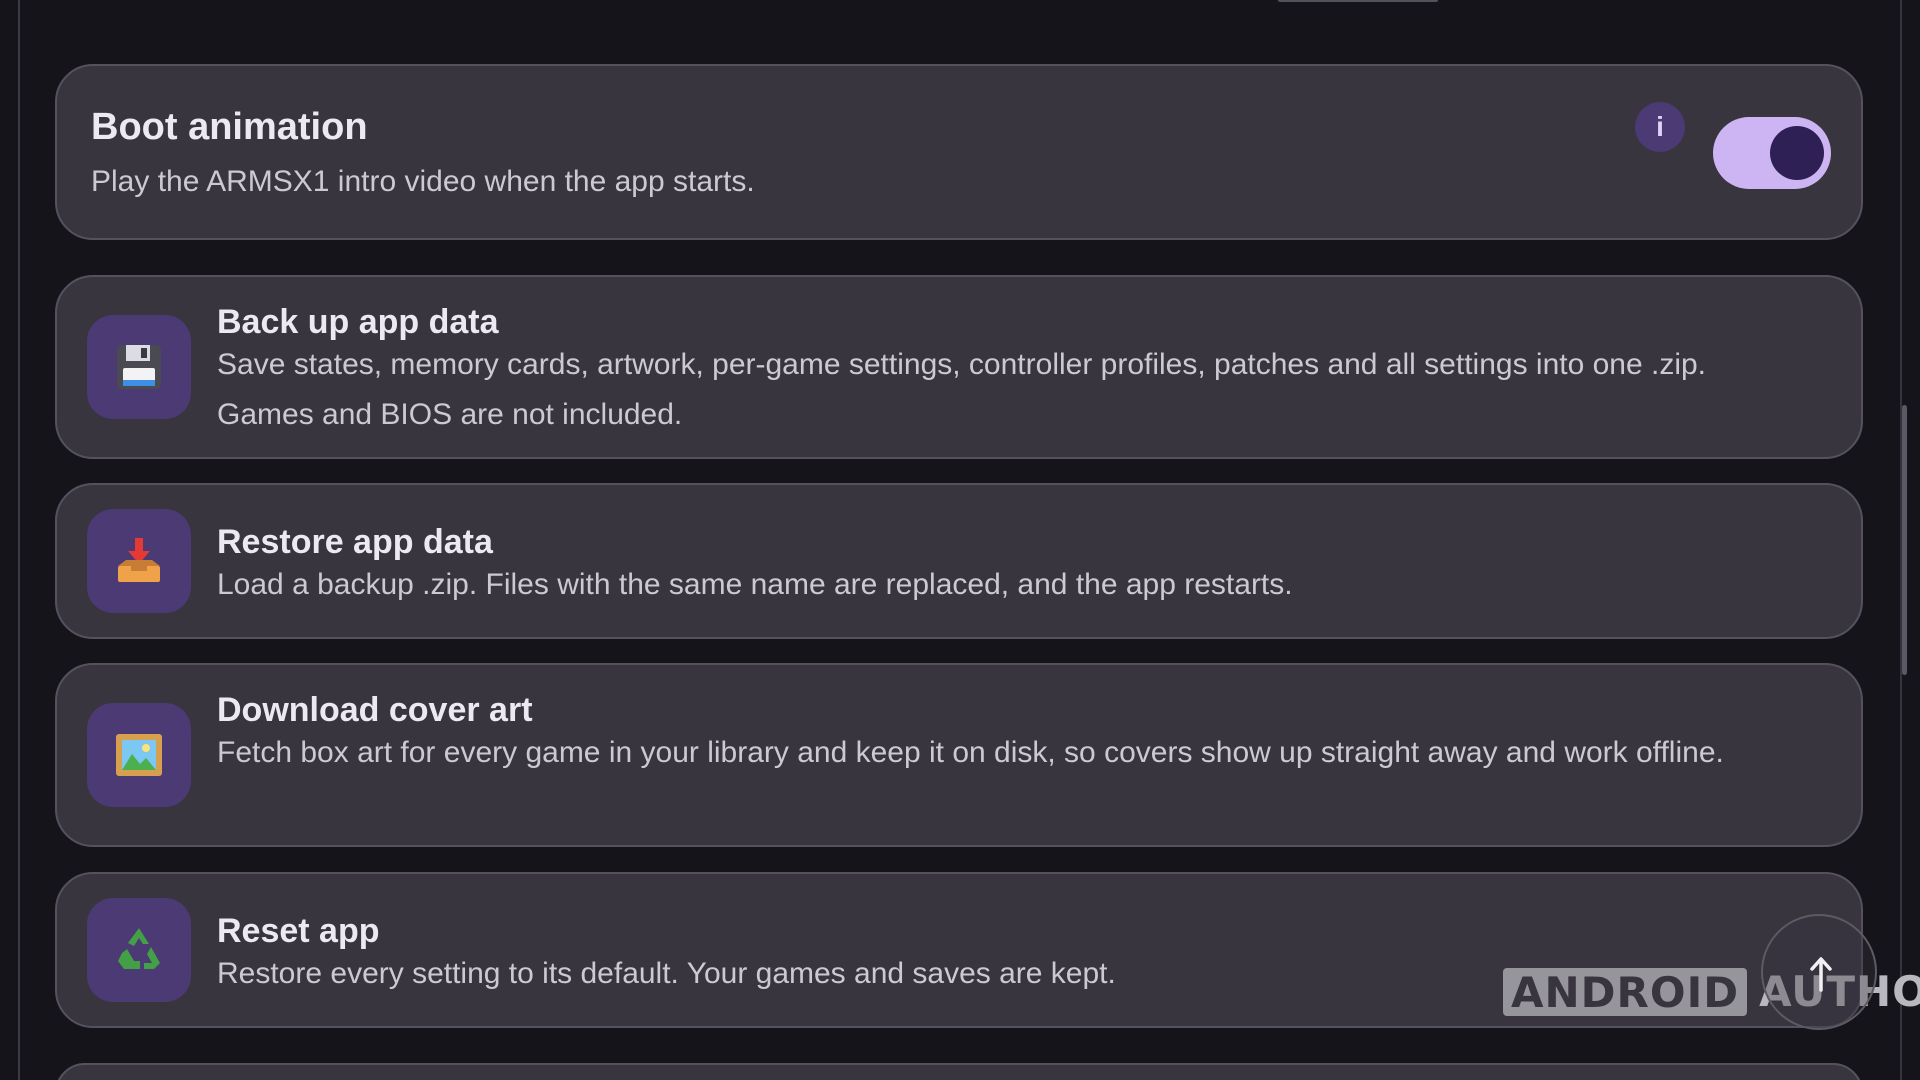  I want to click on backup-icon-tile, so click(139, 367).